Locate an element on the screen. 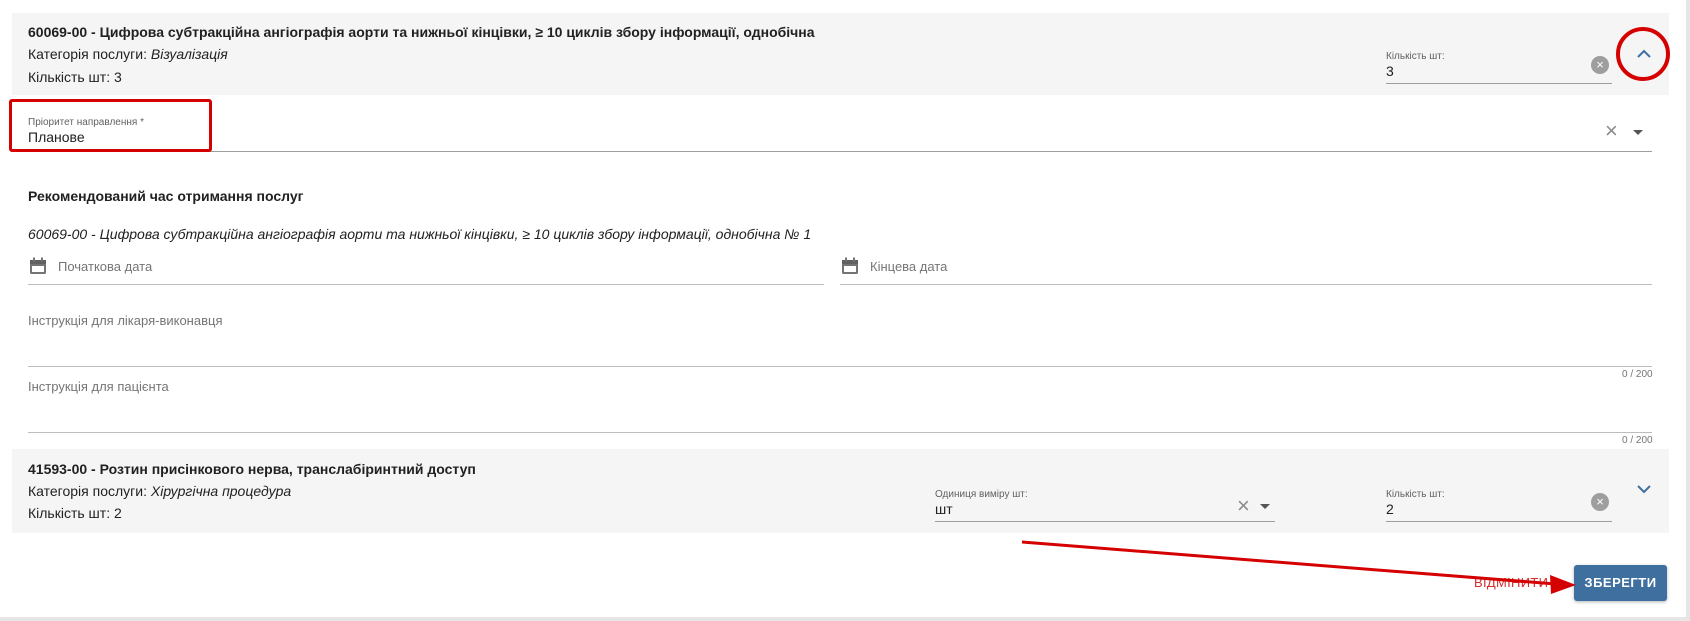 Image resolution: width=1690 pixels, height=621 pixels. chevron-highlight-circle is located at coordinates (1643, 54).